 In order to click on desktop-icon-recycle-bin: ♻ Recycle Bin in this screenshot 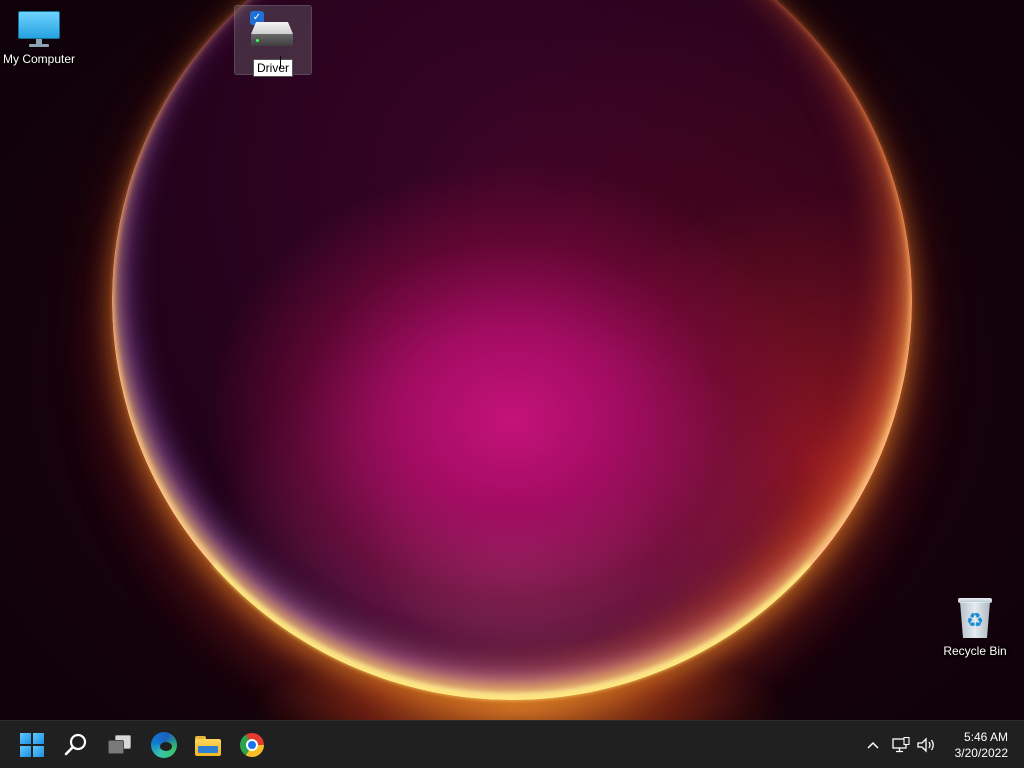, I will do `click(975, 627)`.